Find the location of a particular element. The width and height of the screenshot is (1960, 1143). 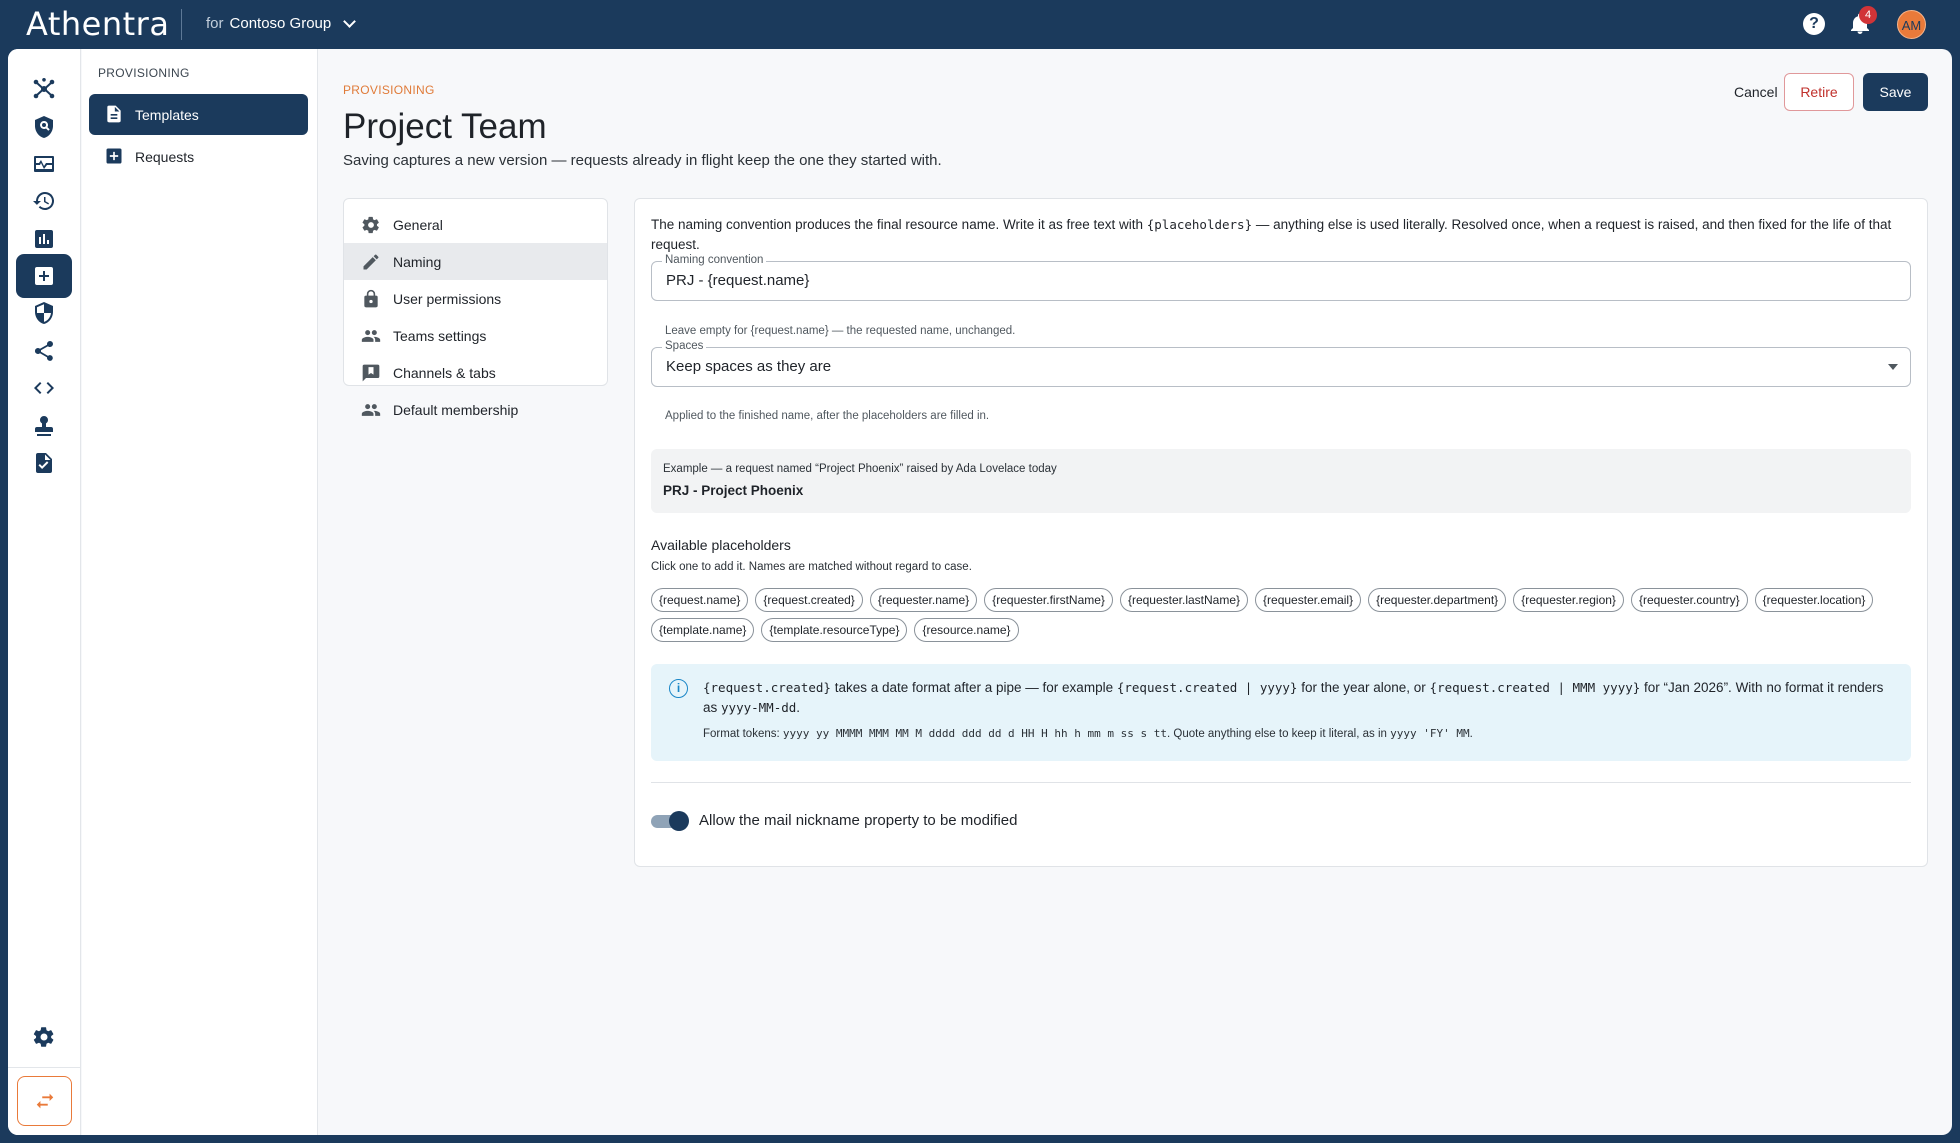

naming-convention-input: Naming convention PRJ - {request.name} is located at coordinates (1281, 277).